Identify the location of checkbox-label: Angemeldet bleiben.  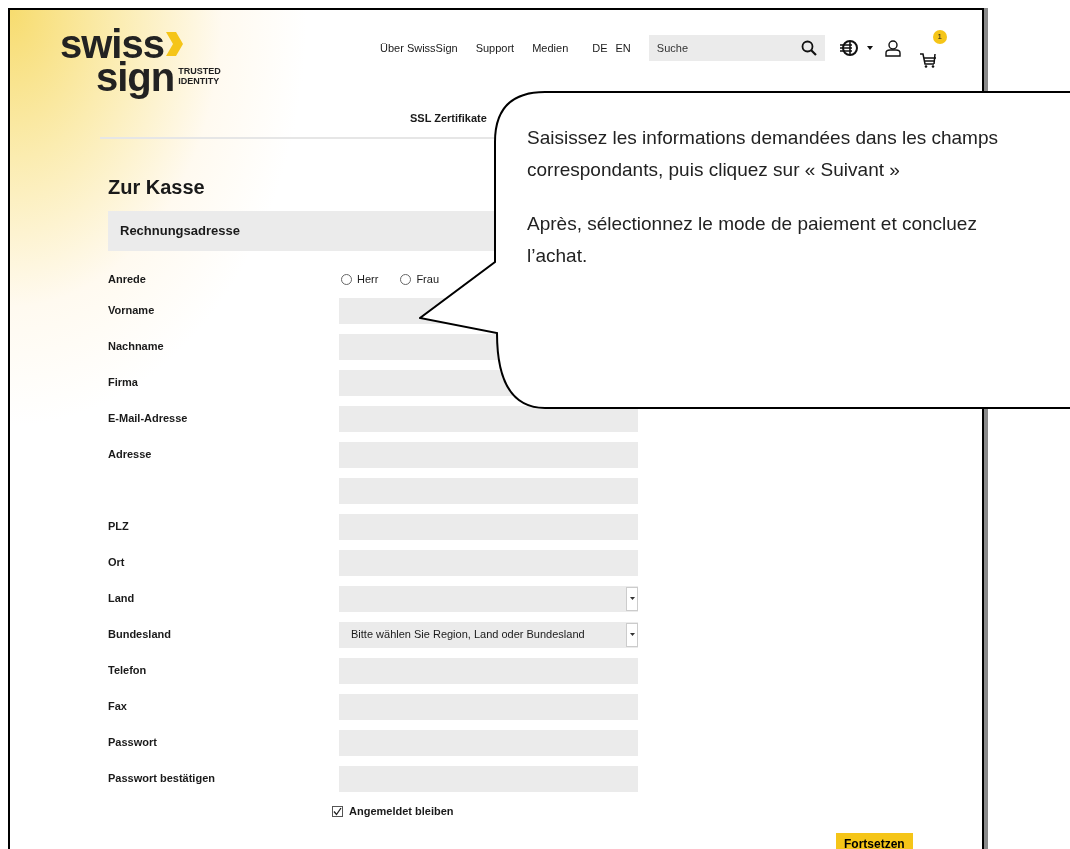
(401, 812).